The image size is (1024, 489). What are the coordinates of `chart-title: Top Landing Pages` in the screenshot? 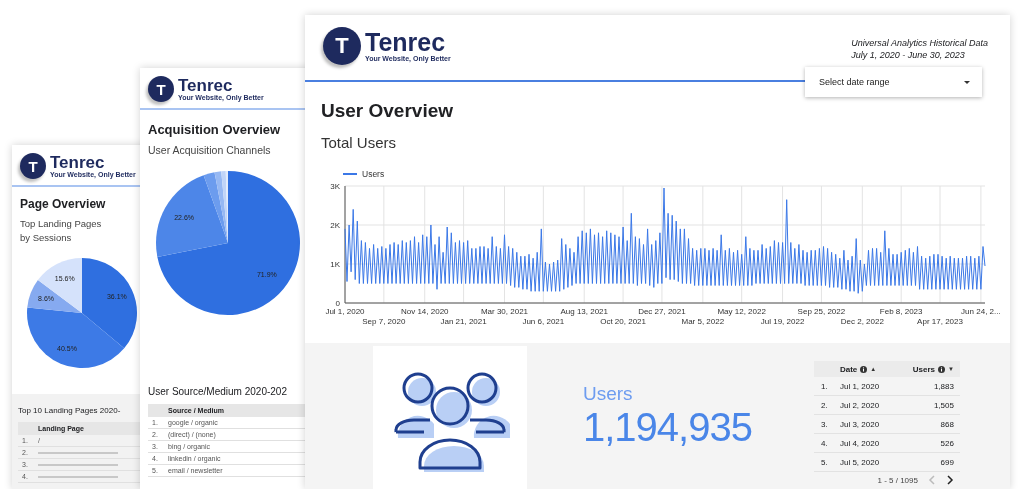 It's located at (61, 224).